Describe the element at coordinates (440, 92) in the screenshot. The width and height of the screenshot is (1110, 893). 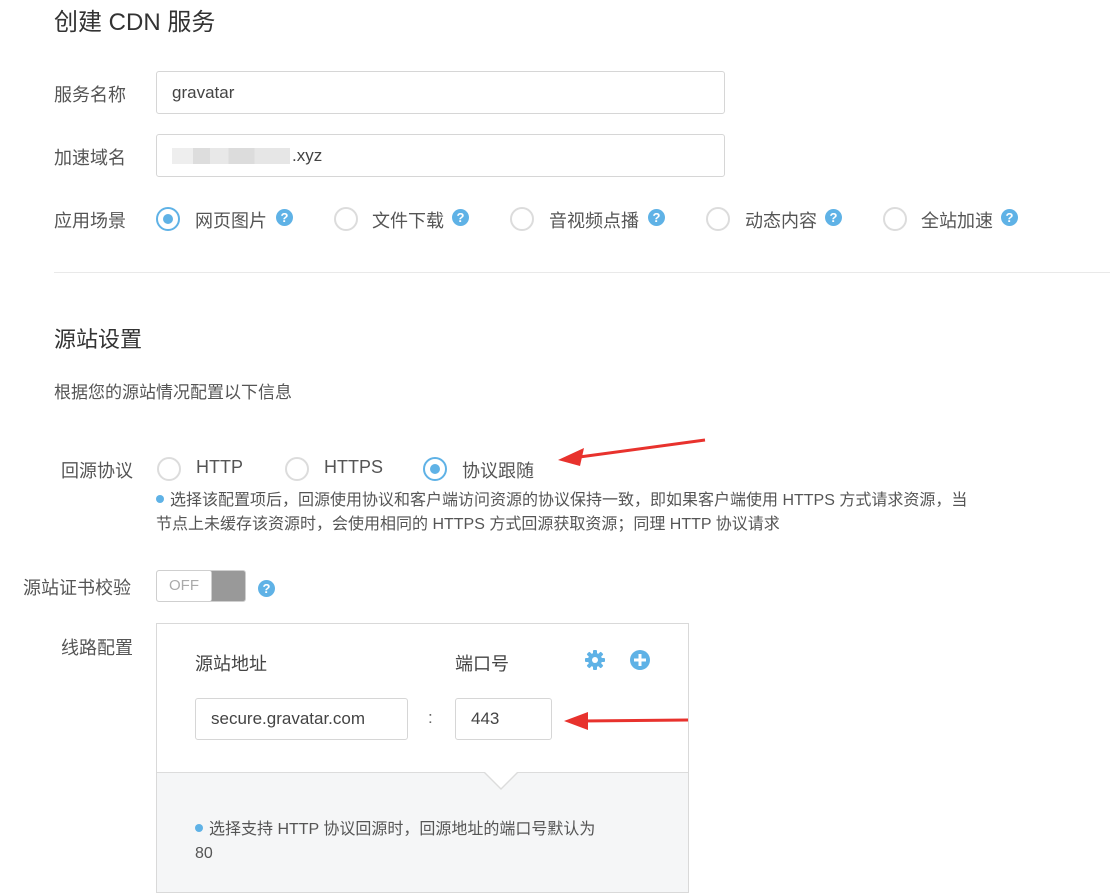
I see `service-name-input: gravatar` at that location.